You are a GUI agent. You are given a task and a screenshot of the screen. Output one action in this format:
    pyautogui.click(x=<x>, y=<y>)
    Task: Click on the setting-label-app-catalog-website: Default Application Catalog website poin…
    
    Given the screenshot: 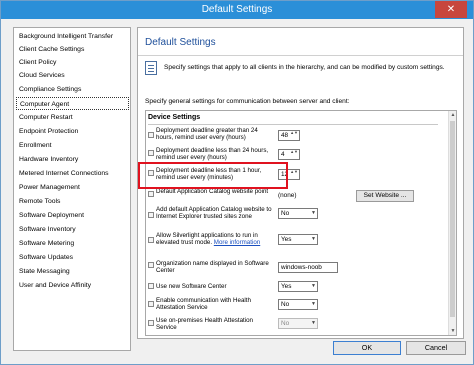 What is the action you would take?
    pyautogui.click(x=212, y=191)
    